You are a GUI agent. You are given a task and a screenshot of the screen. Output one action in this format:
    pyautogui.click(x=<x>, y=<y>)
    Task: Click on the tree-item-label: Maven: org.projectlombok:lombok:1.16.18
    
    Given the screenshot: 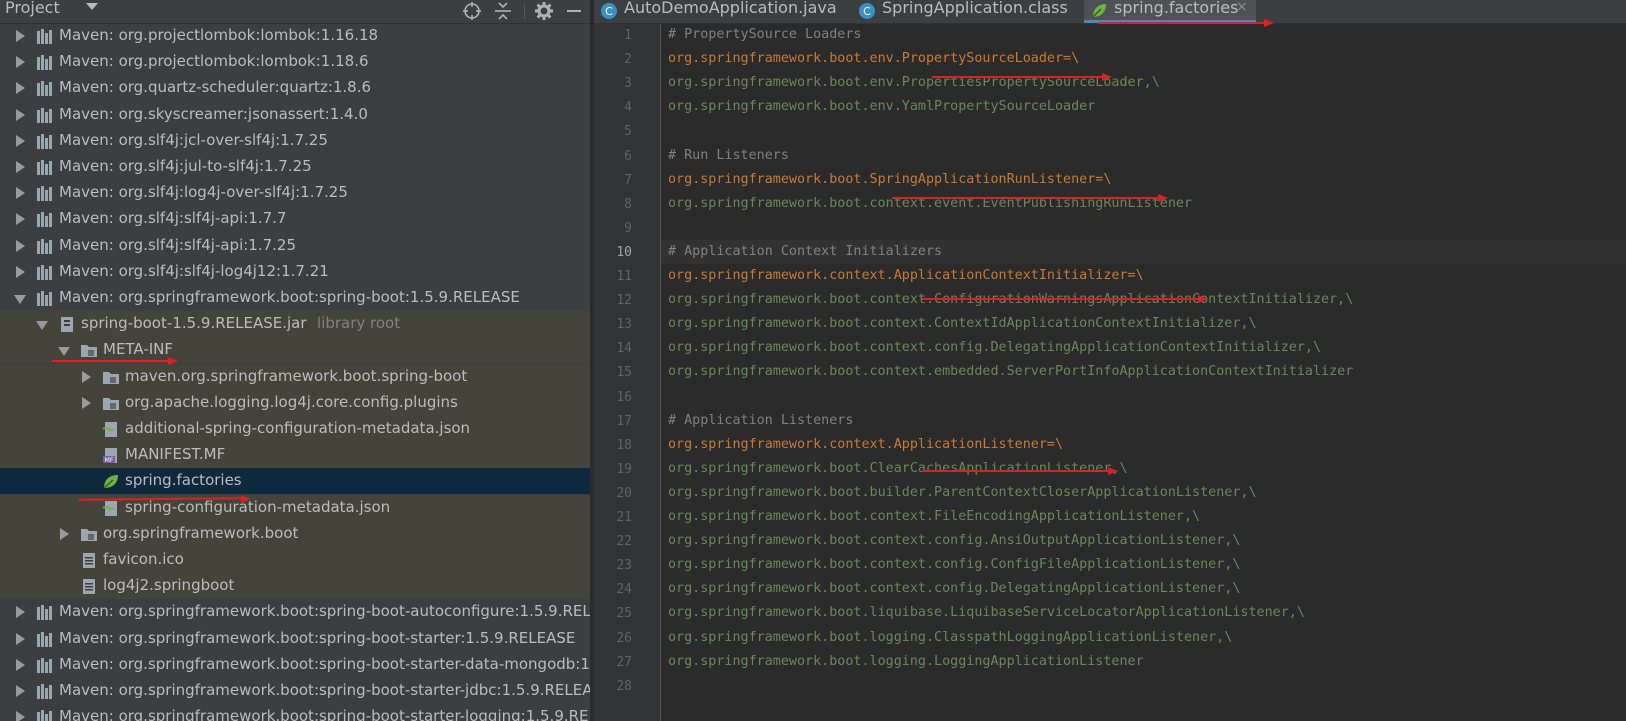 What is the action you would take?
    pyautogui.click(x=219, y=35)
    